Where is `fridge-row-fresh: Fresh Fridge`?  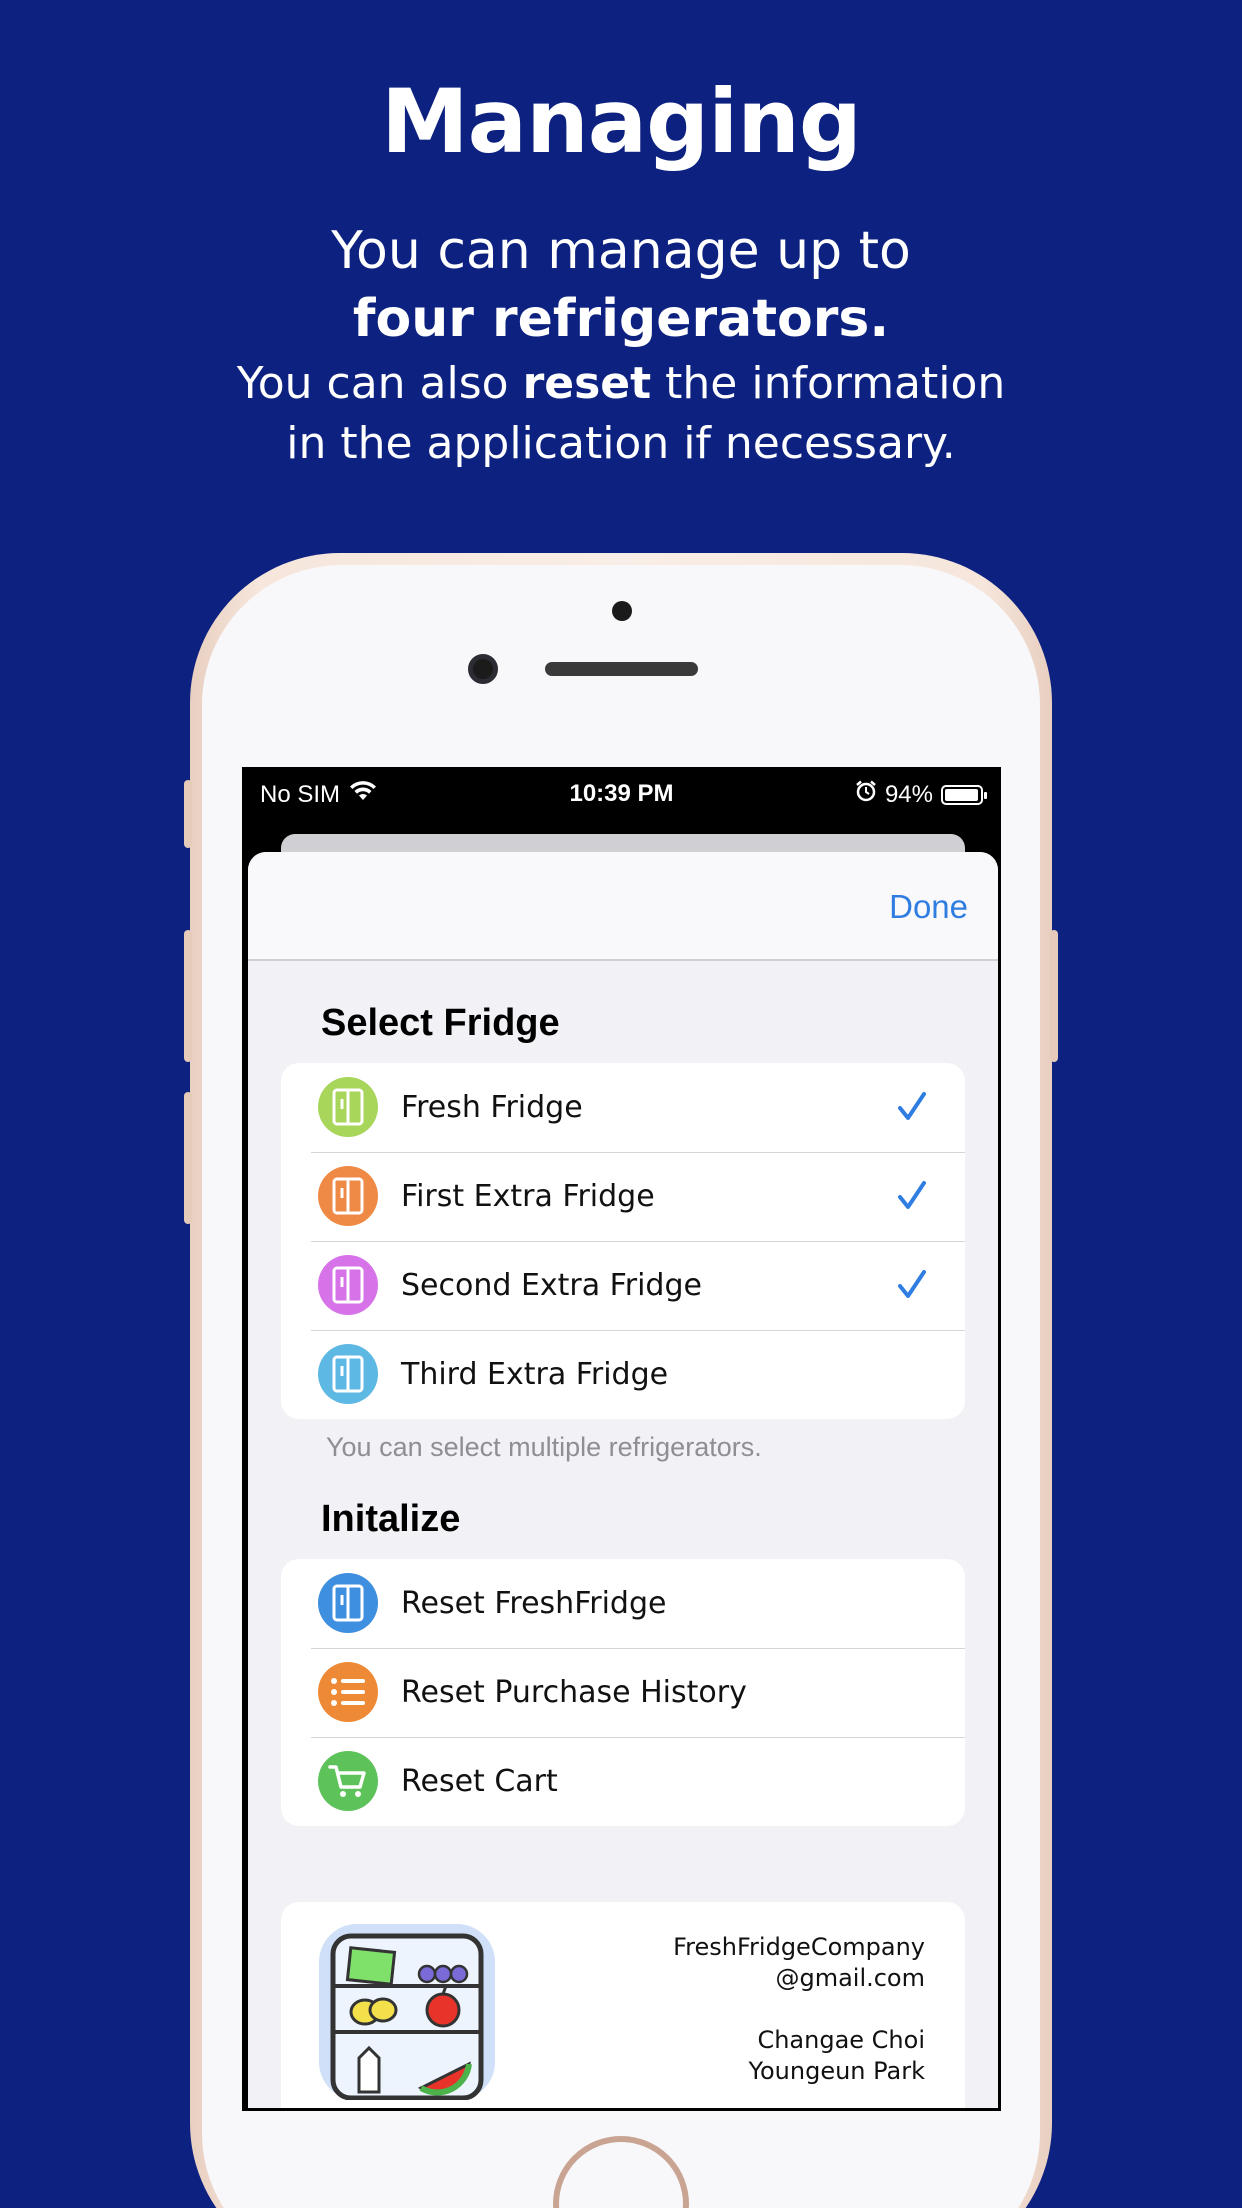 fridge-row-fresh: Fresh Fridge is located at coordinates (623, 1107).